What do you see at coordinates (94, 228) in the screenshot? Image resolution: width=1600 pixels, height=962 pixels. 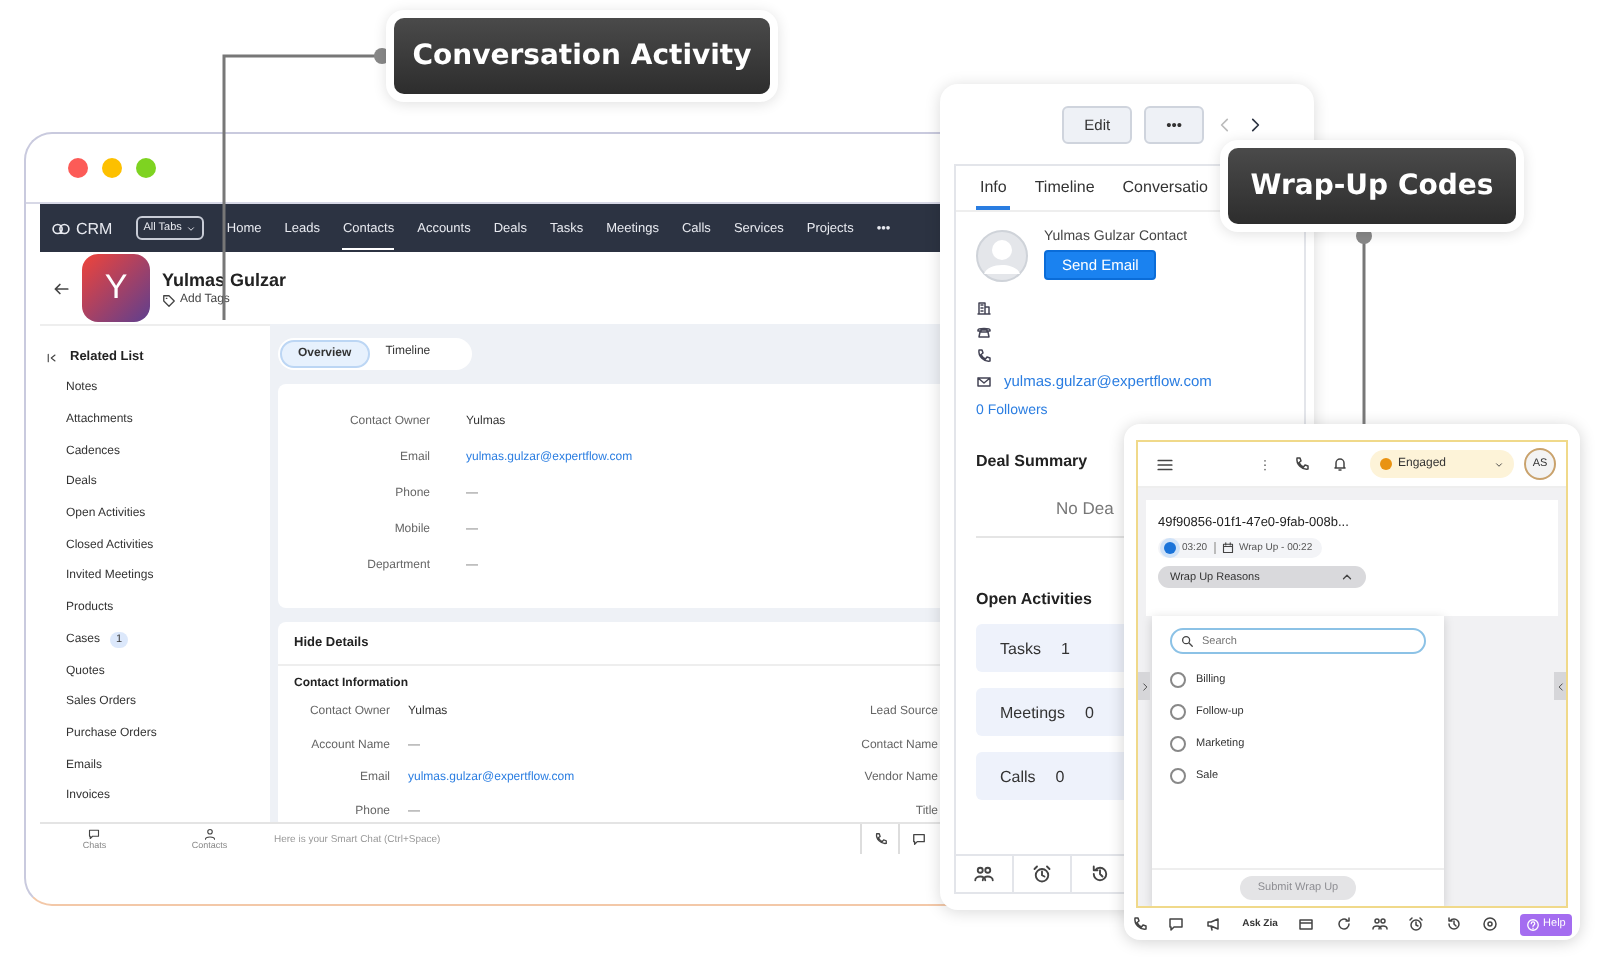 I see `app-name: CRM` at bounding box center [94, 228].